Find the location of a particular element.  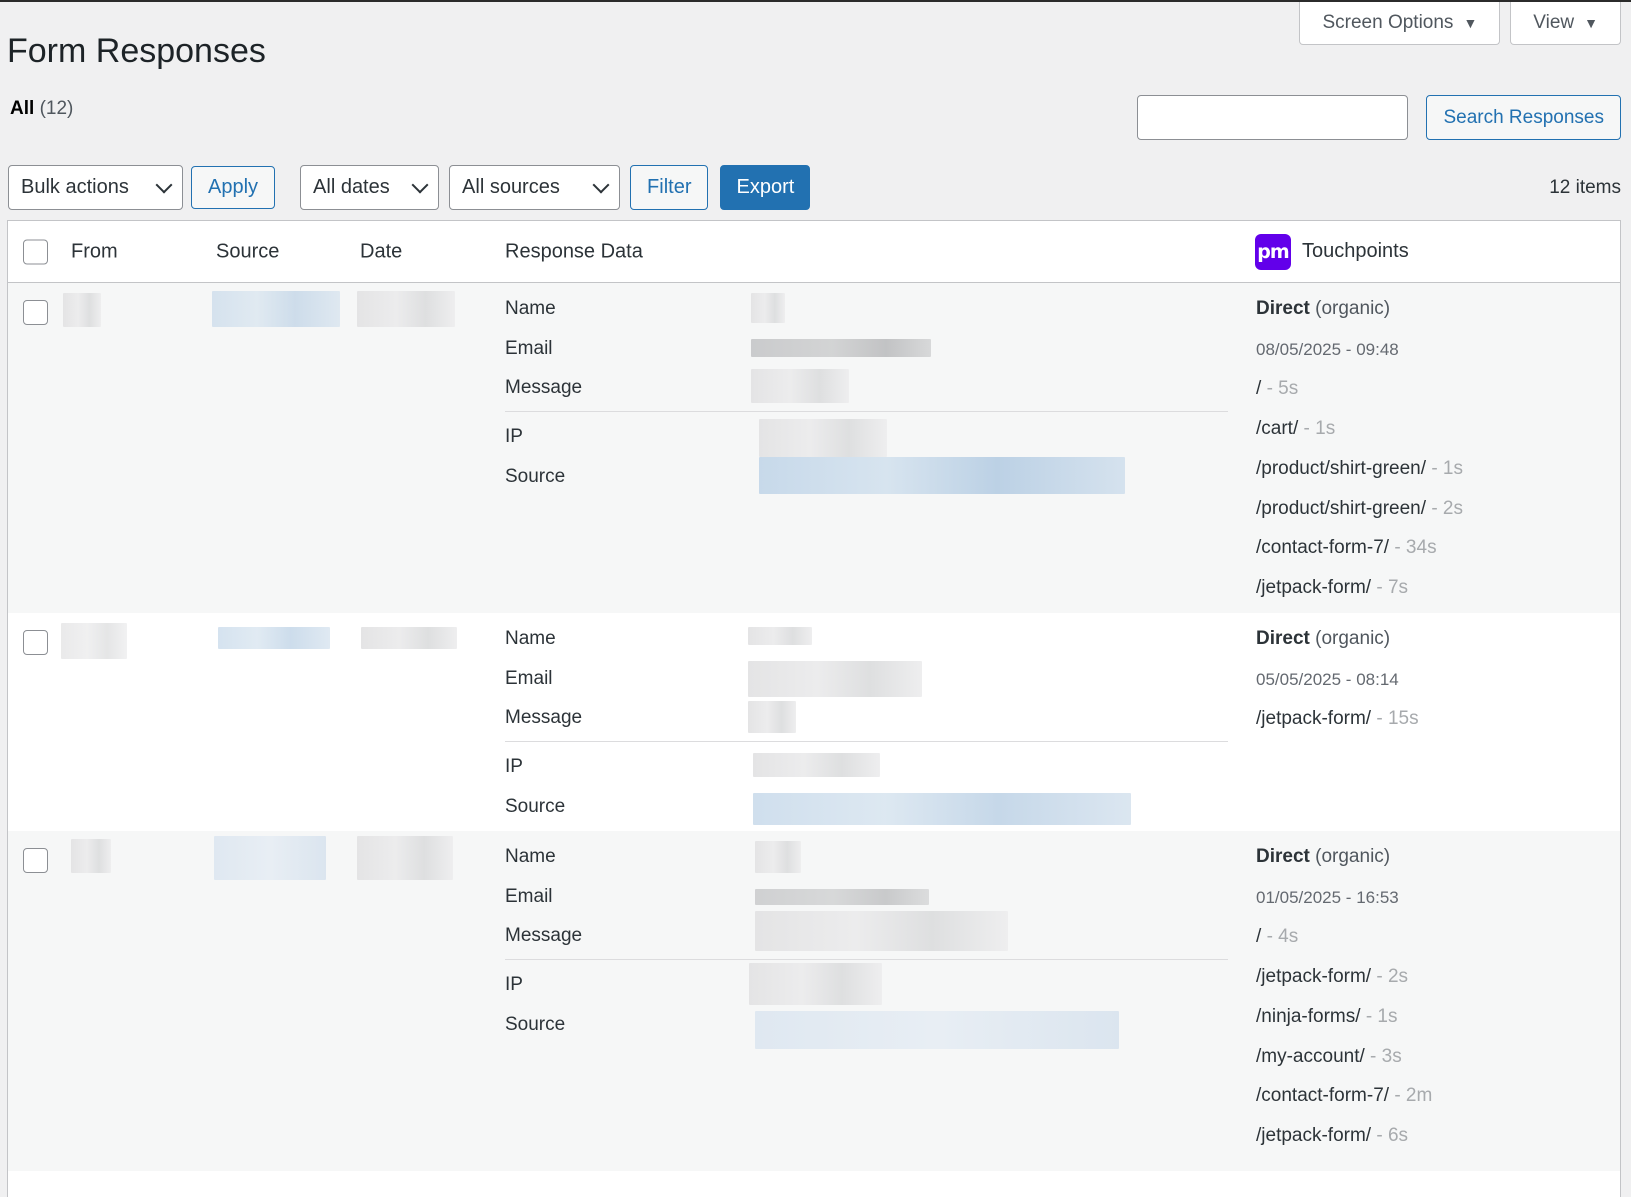

page-title: Form Responses is located at coordinates (136, 51).